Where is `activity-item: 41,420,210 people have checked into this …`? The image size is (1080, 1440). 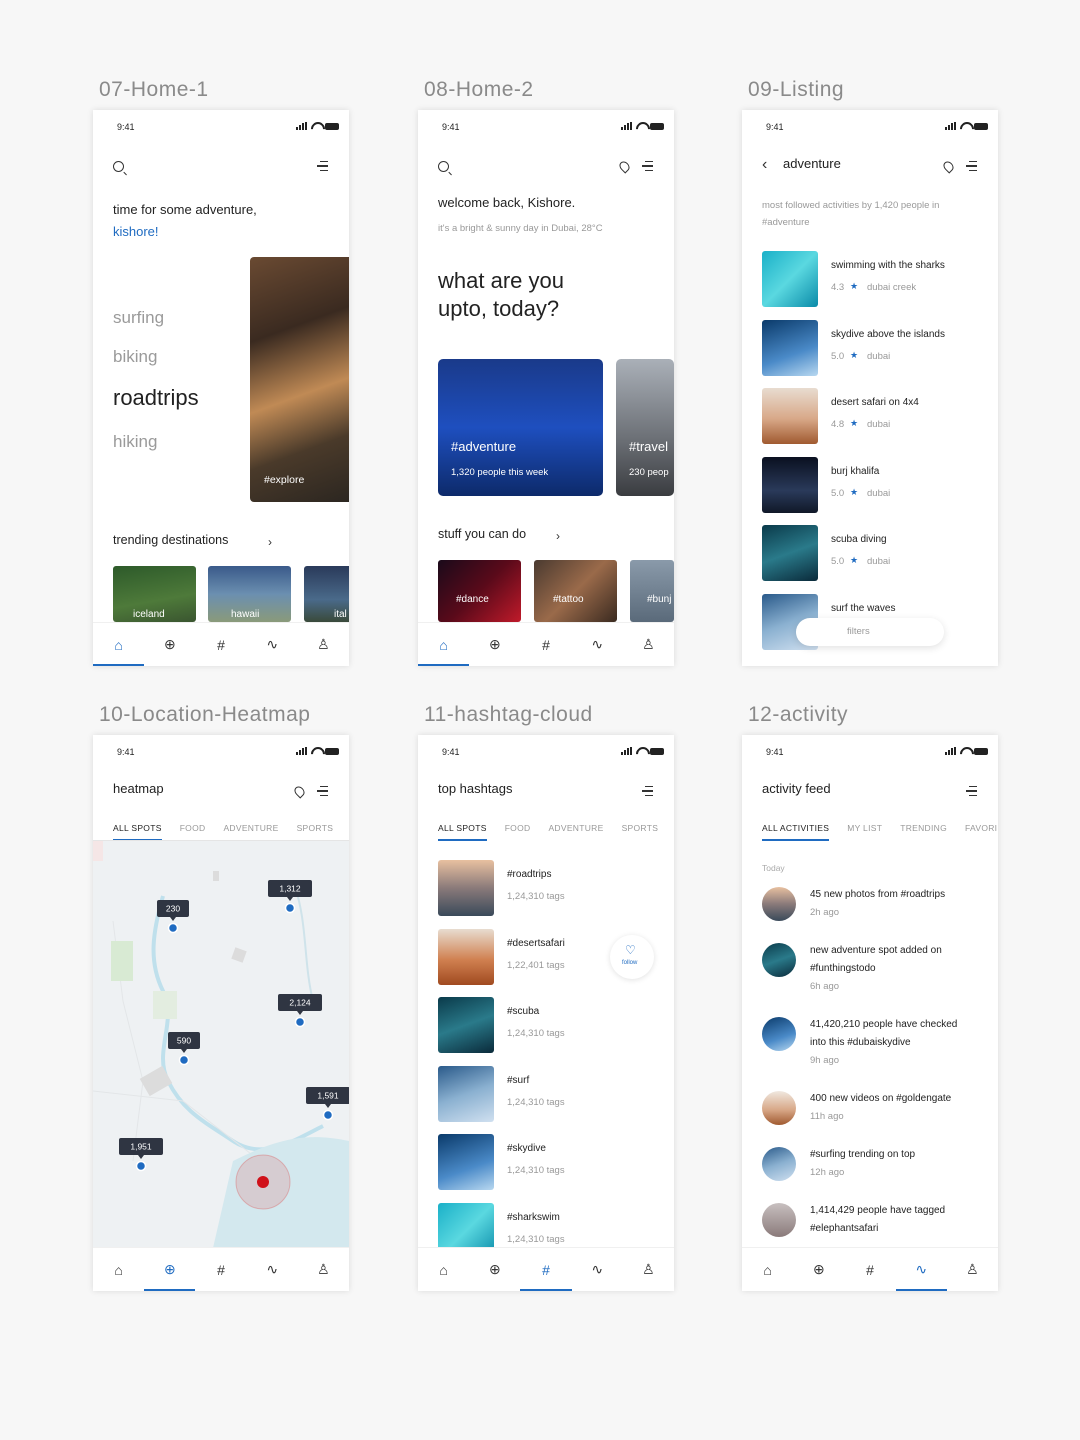
activity-item: 41,420,210 people have checked into this … is located at coordinates (872, 1045).